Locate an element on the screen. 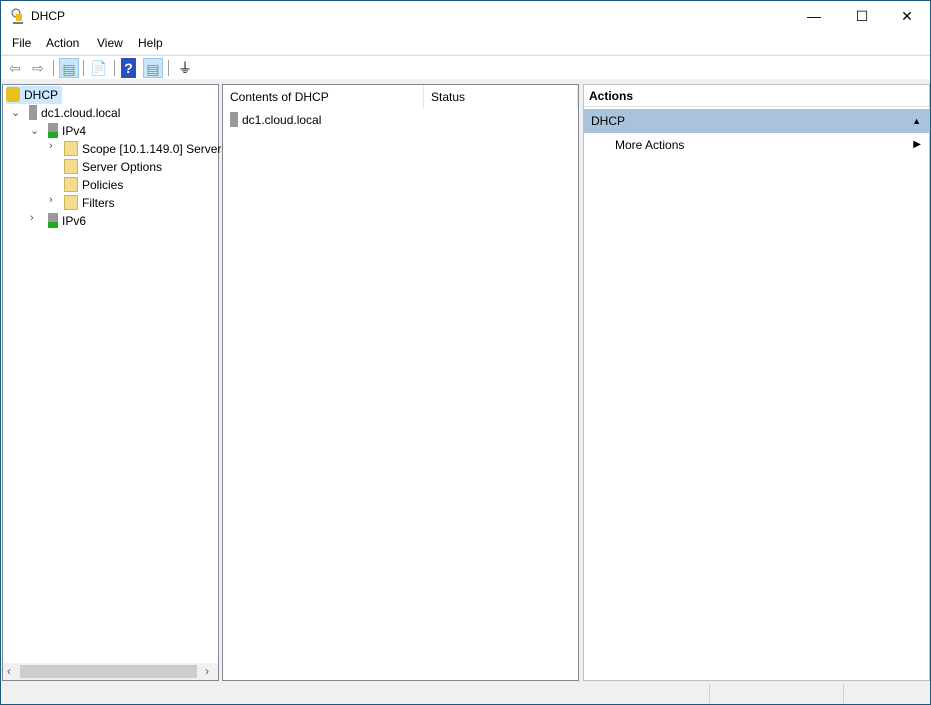 The height and width of the screenshot is (705, 931). tree-label: Scope [10.1.149.0] Servers is located at coordinates (155, 149).